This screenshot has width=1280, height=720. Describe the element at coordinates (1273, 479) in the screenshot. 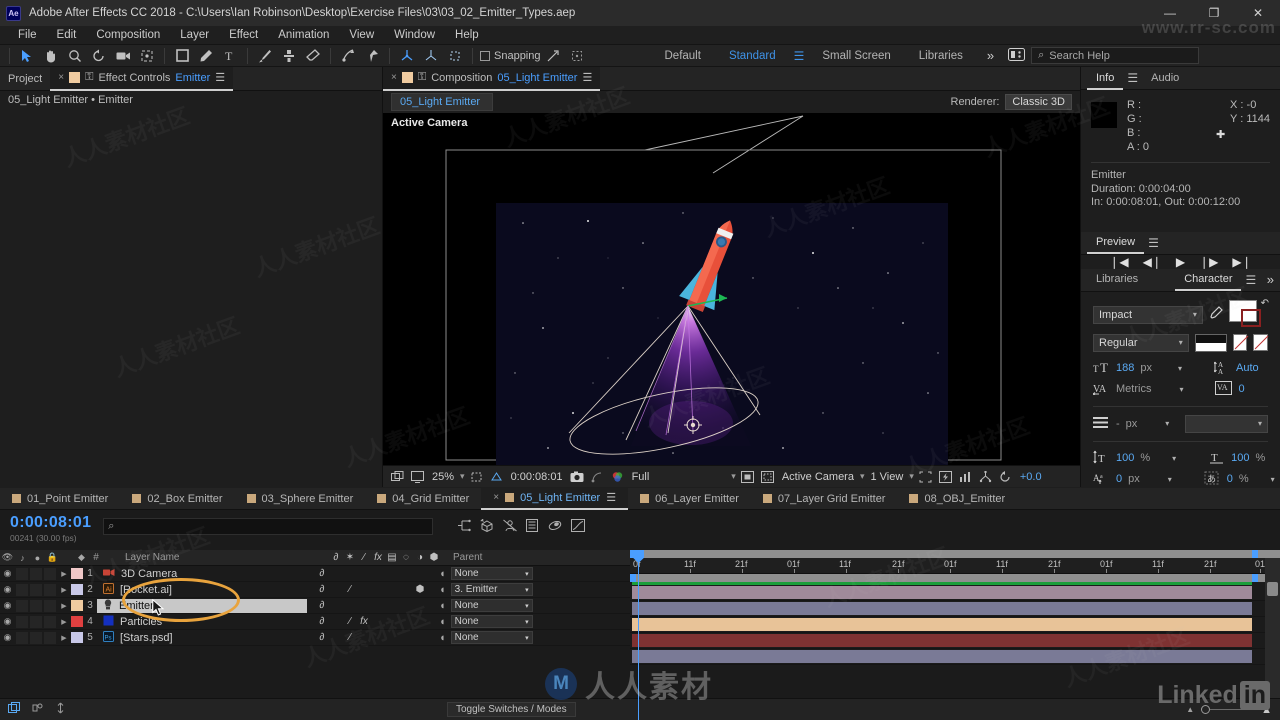

I see `tsume-dropdown-icon: ▾` at that location.